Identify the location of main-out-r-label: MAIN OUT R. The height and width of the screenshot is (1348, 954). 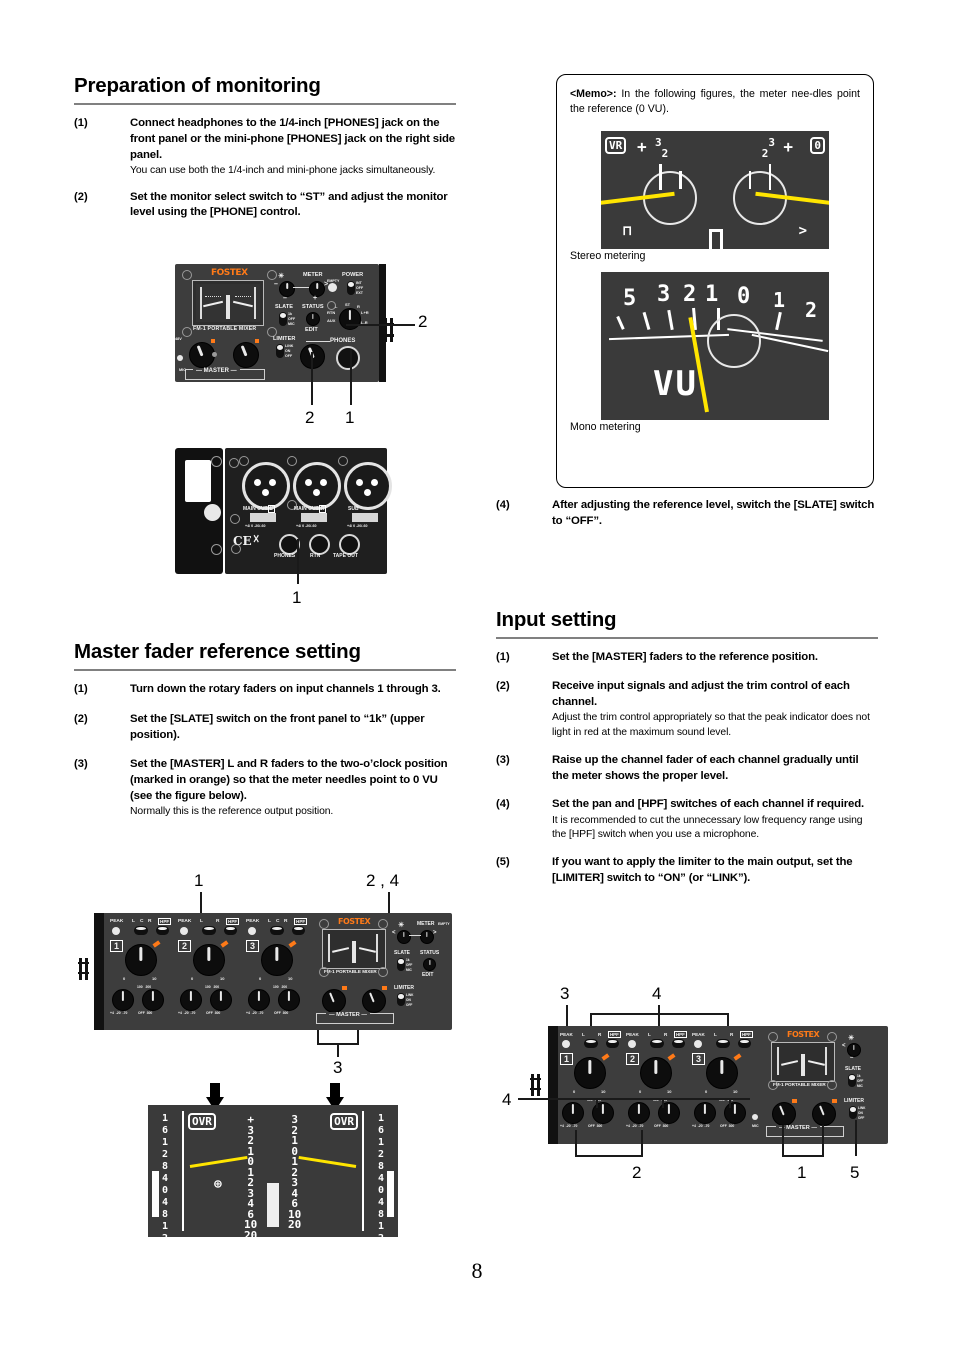
(310, 509).